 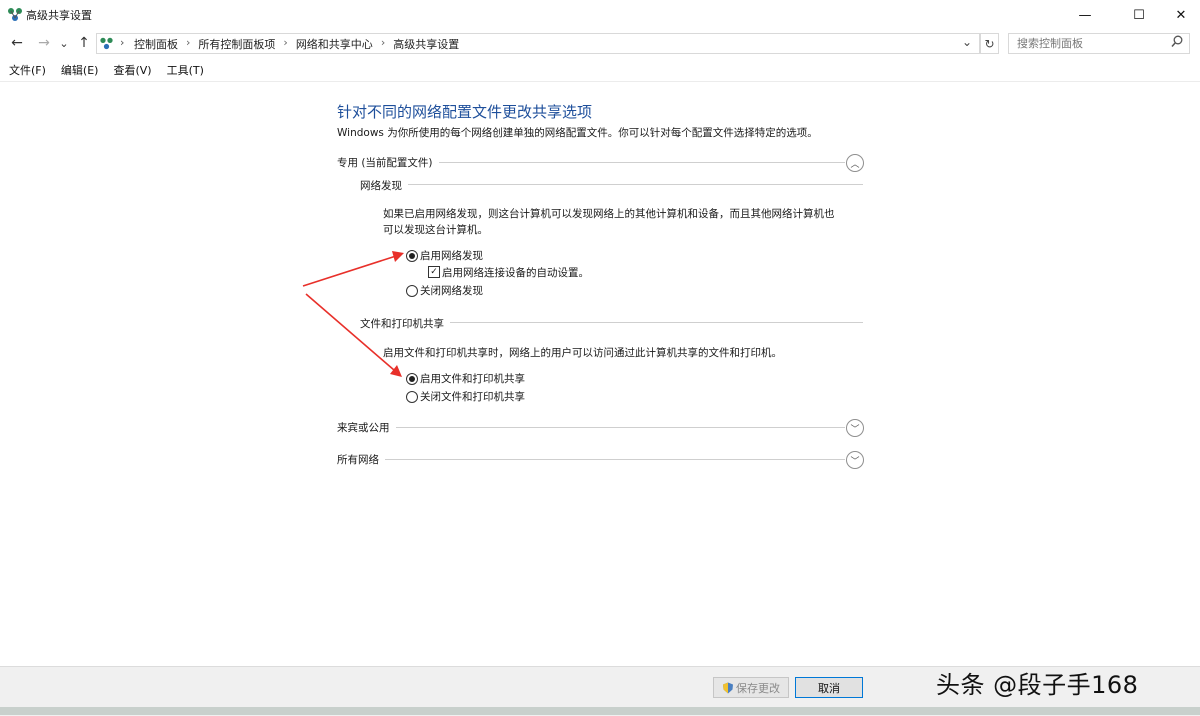 What do you see at coordinates (1037, 685) in the screenshot?
I see `watermark-text: 头条 @段子手168` at bounding box center [1037, 685].